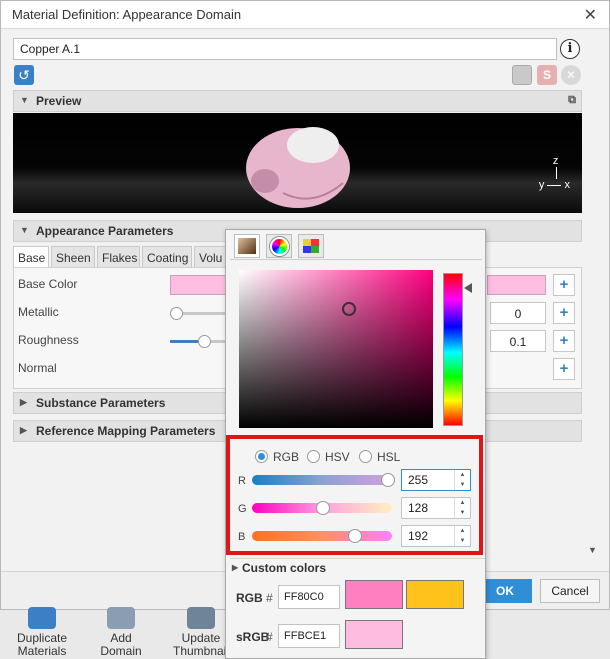 This screenshot has width=610, height=659. I want to click on rgb-hex-label: RGB, so click(249, 598).